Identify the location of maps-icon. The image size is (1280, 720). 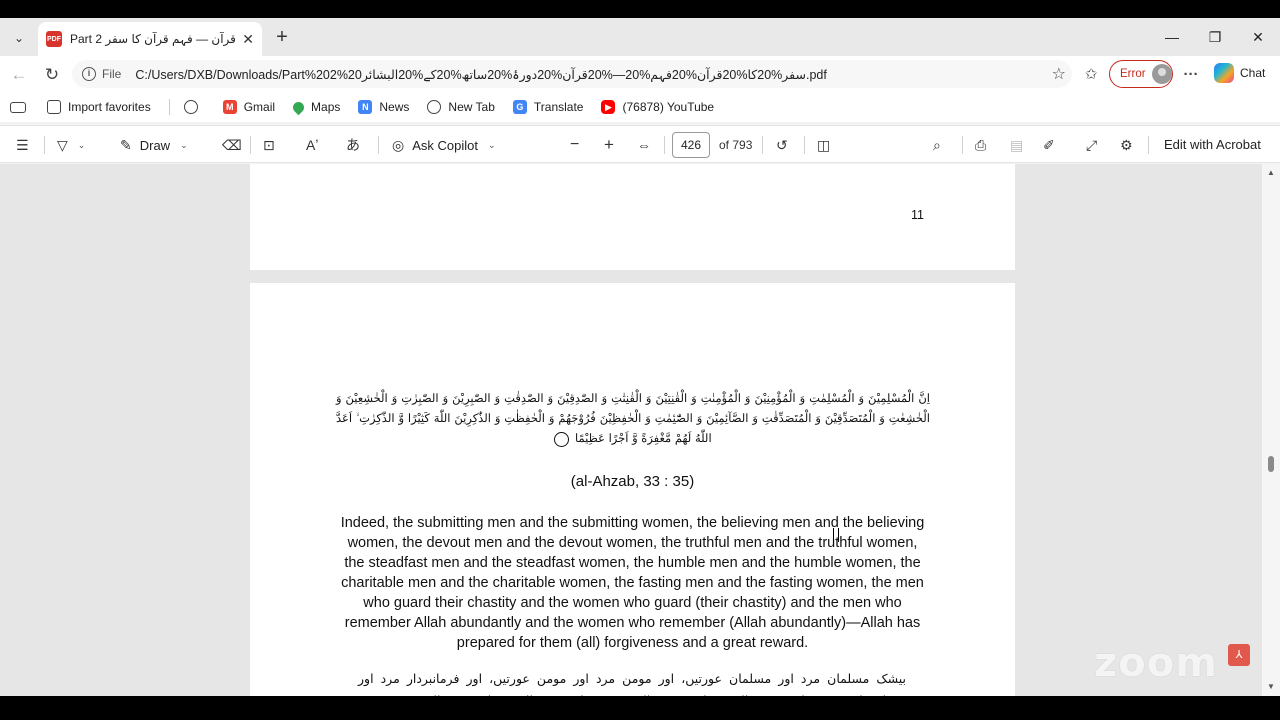
(298, 107).